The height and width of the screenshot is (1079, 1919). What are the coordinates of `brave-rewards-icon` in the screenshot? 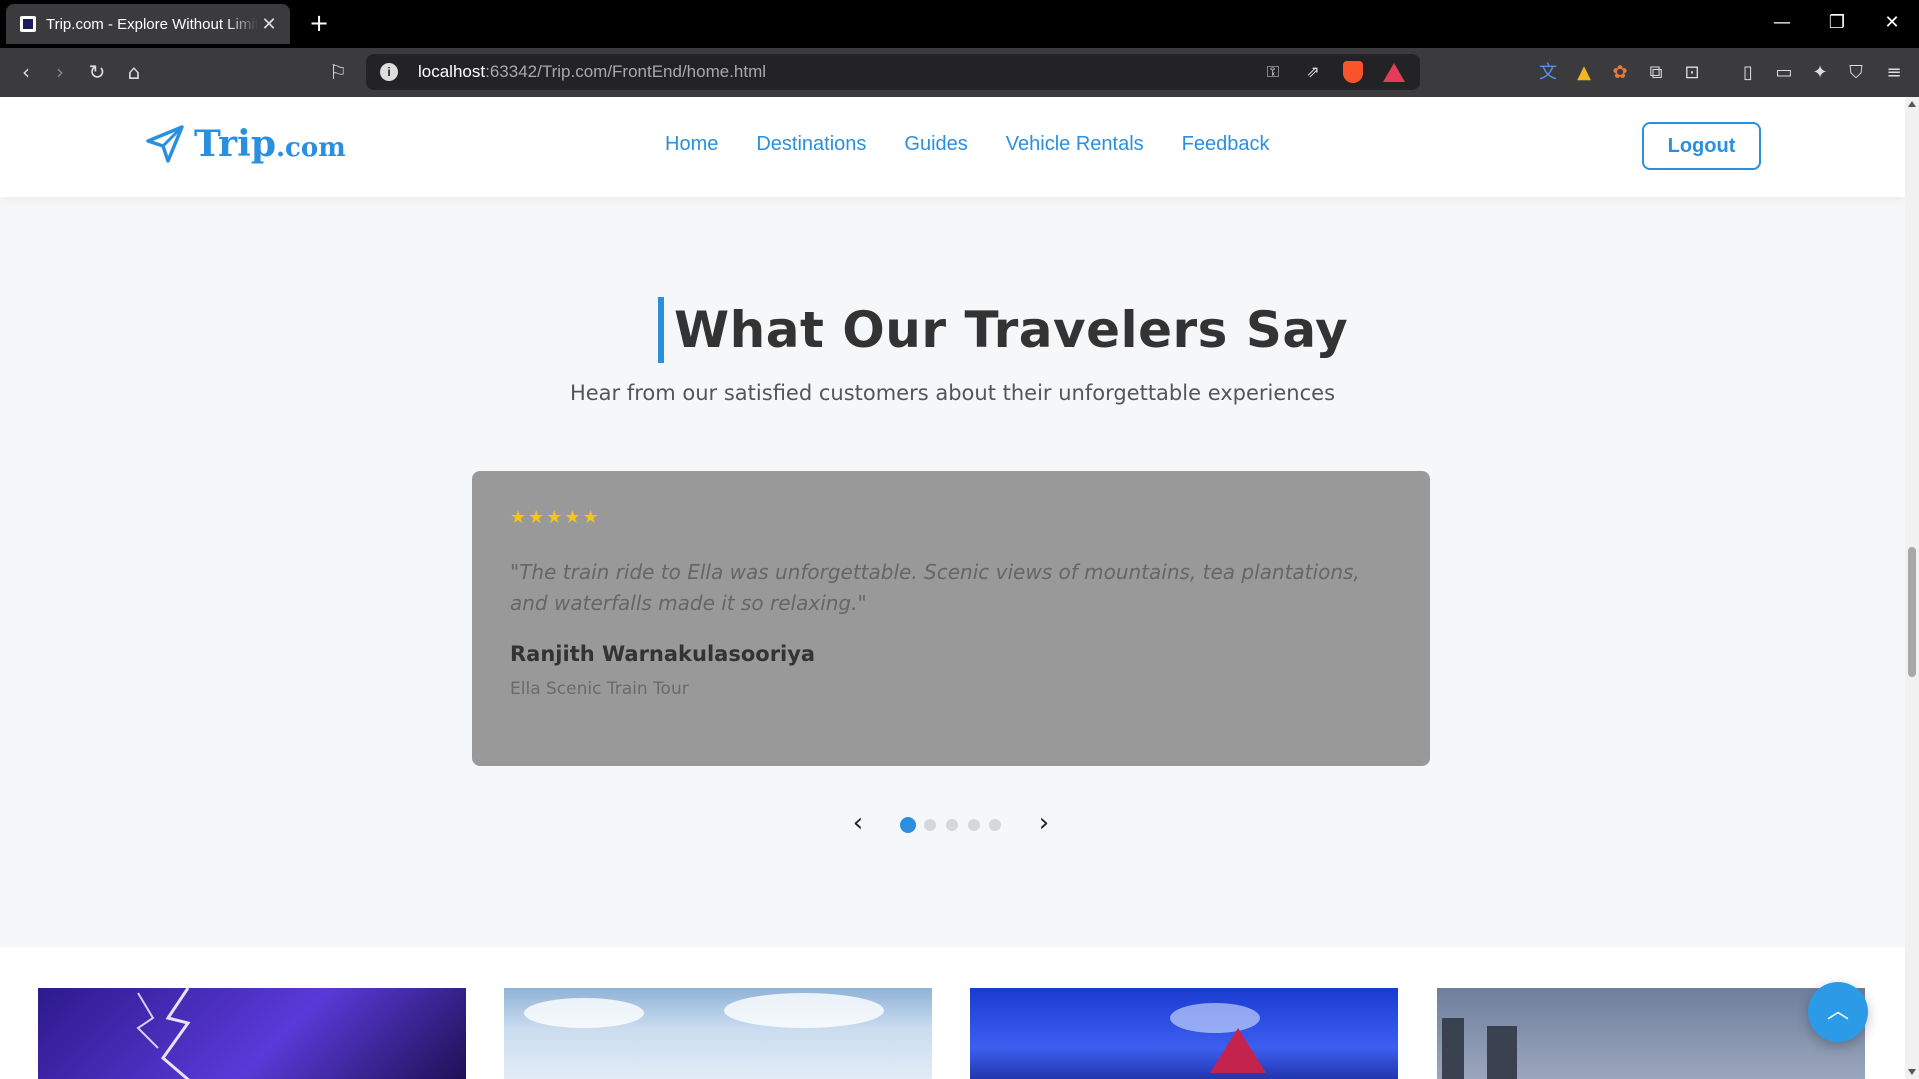 It's located at (1394, 72).